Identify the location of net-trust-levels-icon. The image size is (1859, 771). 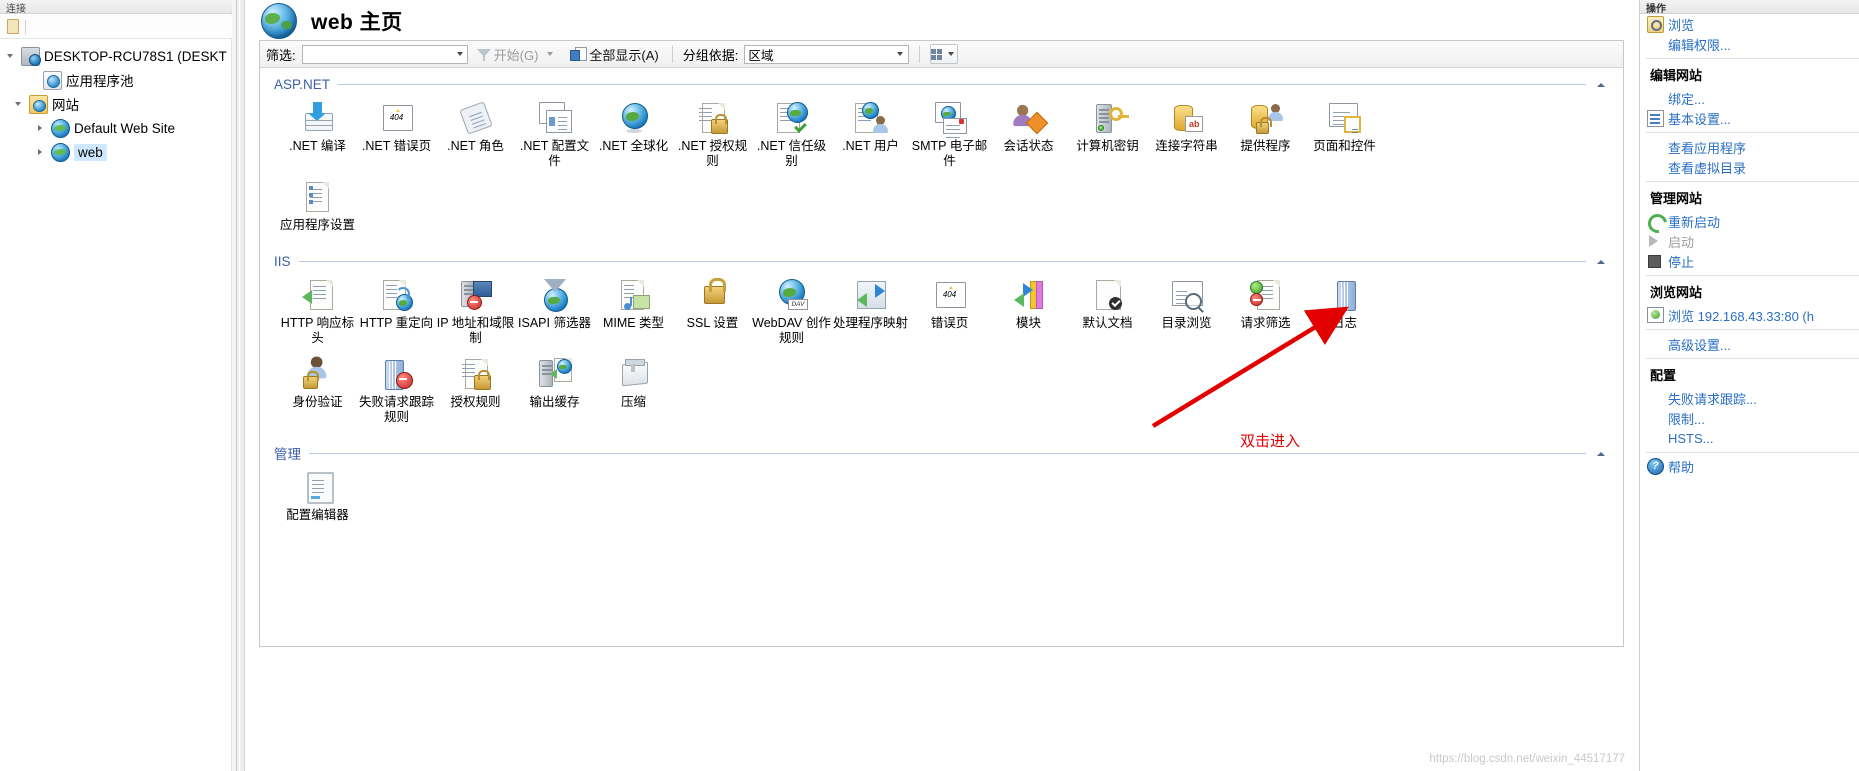
(792, 118).